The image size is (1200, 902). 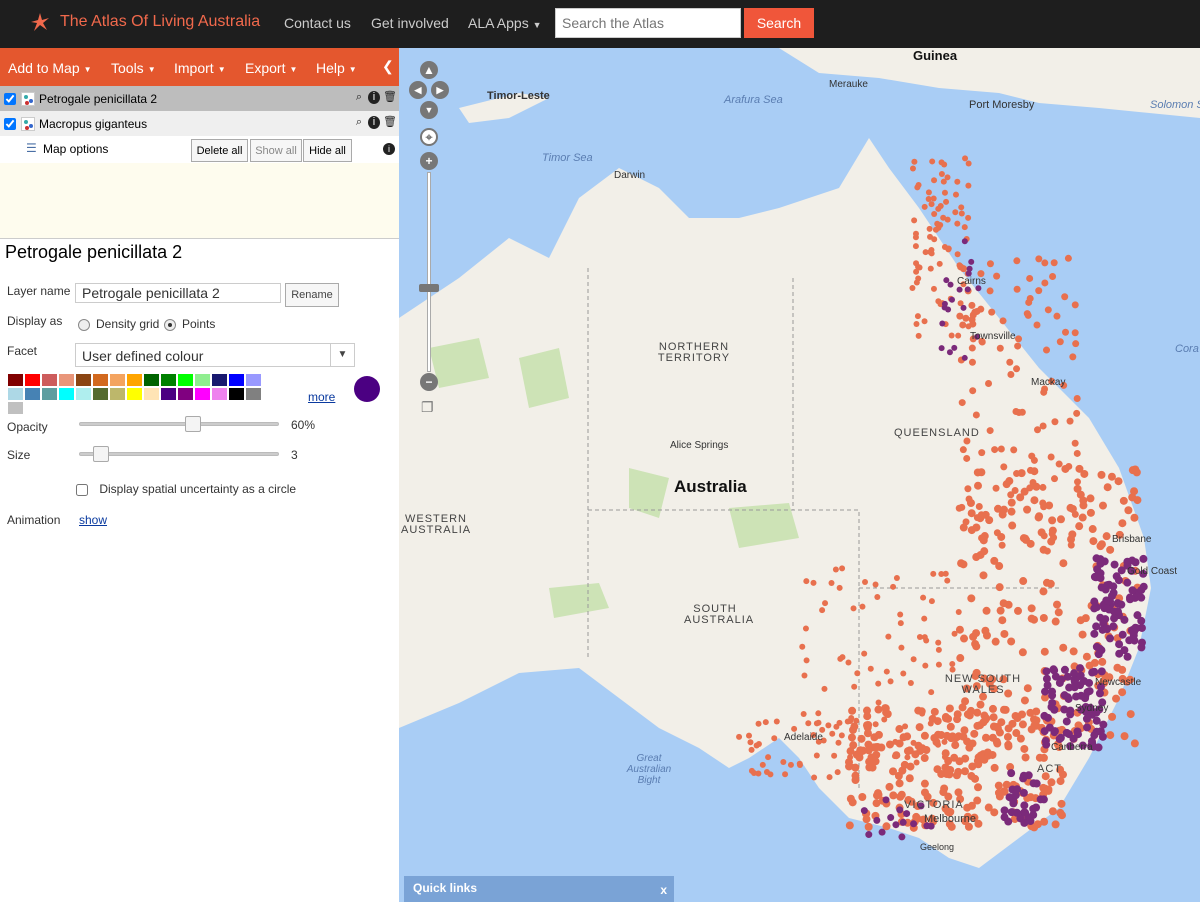 I want to click on layer-row-macropus: Macropus giganteus ⌕ i 🗑, so click(x=199, y=123).